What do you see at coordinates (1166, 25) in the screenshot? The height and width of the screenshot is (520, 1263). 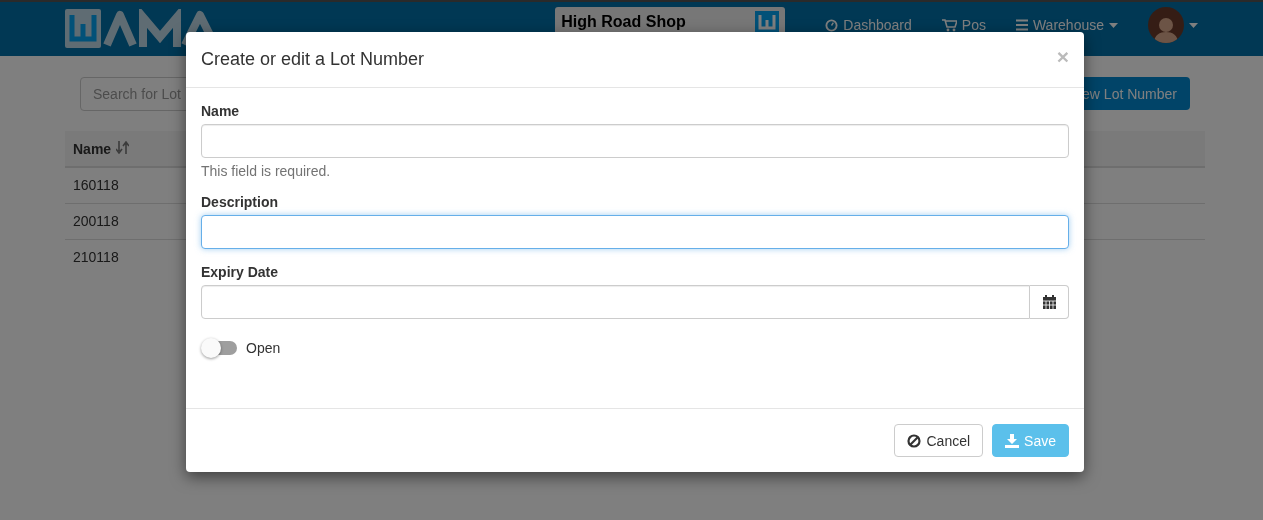 I see `avatar` at bounding box center [1166, 25].